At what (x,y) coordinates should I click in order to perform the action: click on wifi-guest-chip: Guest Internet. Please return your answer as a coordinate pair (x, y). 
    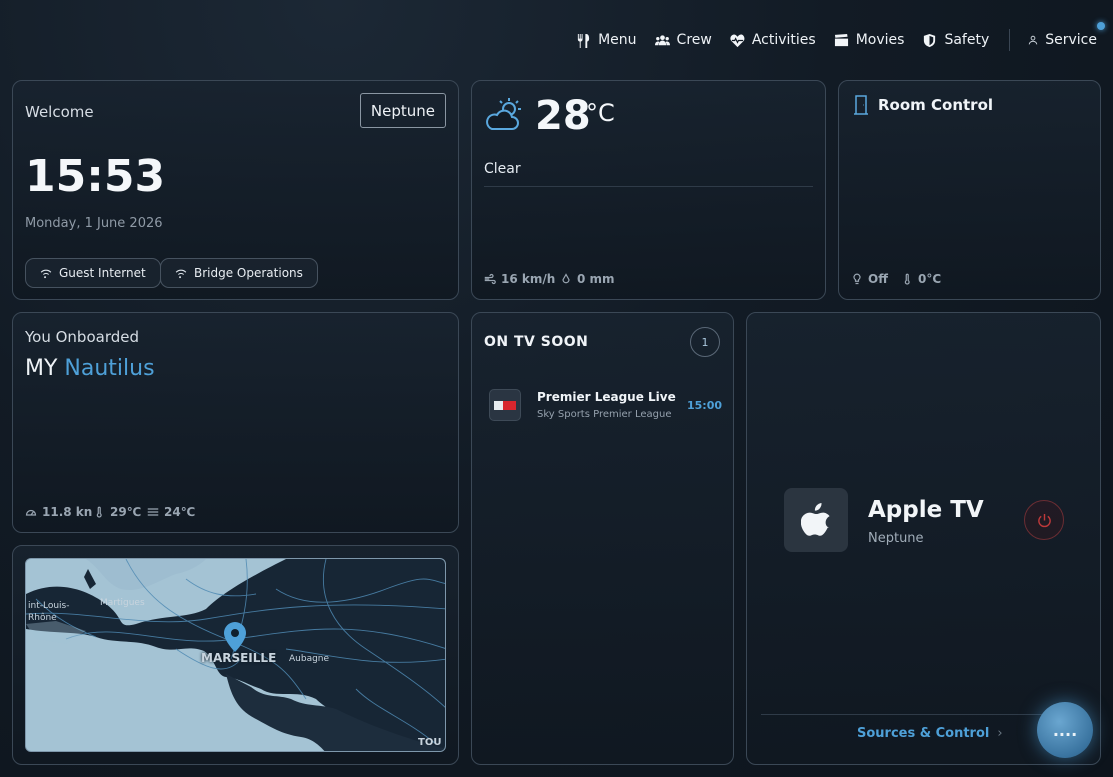
    Looking at the image, I should click on (93, 273).